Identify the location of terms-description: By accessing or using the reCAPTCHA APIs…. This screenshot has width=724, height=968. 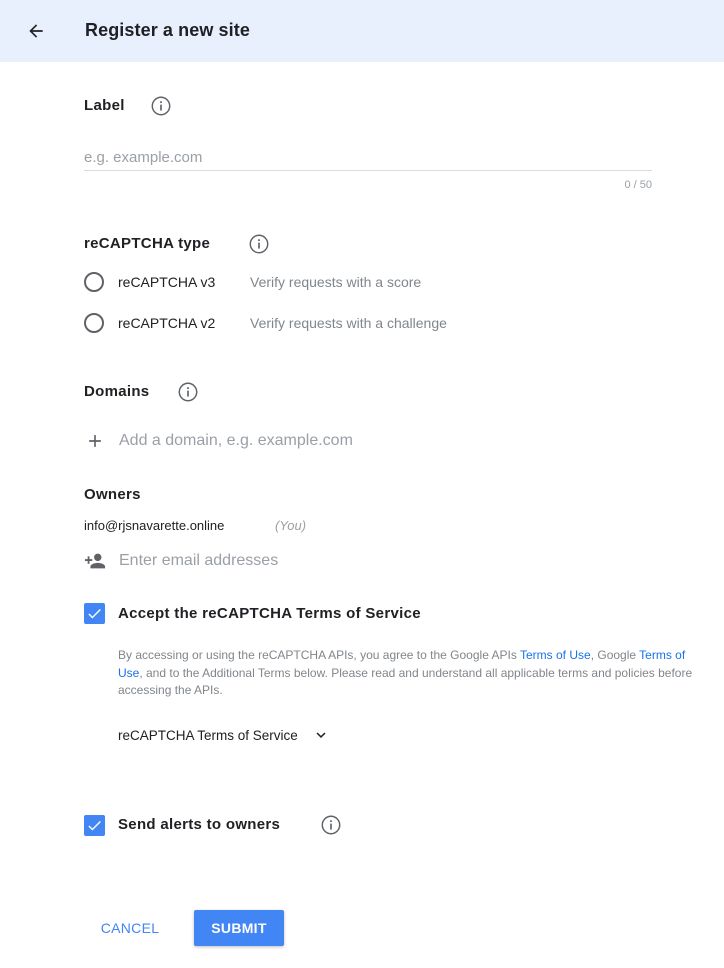
(408, 673).